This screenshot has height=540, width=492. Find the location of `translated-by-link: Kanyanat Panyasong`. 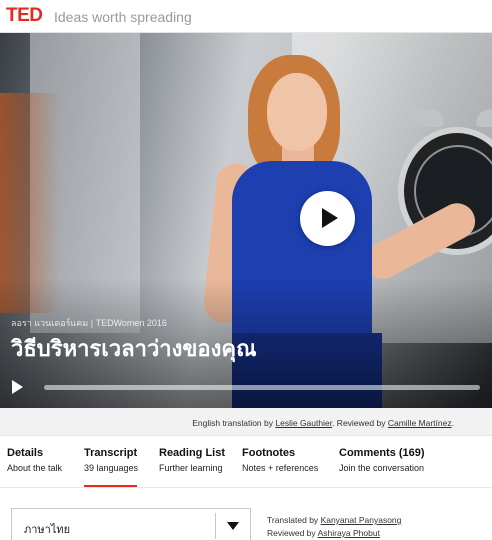

translated-by-link: Kanyanat Panyasong is located at coordinates (361, 520).